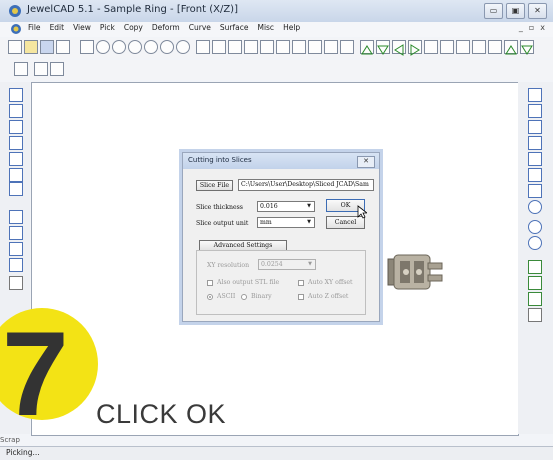  Describe the element at coordinates (265, 27) in the screenshot. I see `menu-misc: Misc` at that location.